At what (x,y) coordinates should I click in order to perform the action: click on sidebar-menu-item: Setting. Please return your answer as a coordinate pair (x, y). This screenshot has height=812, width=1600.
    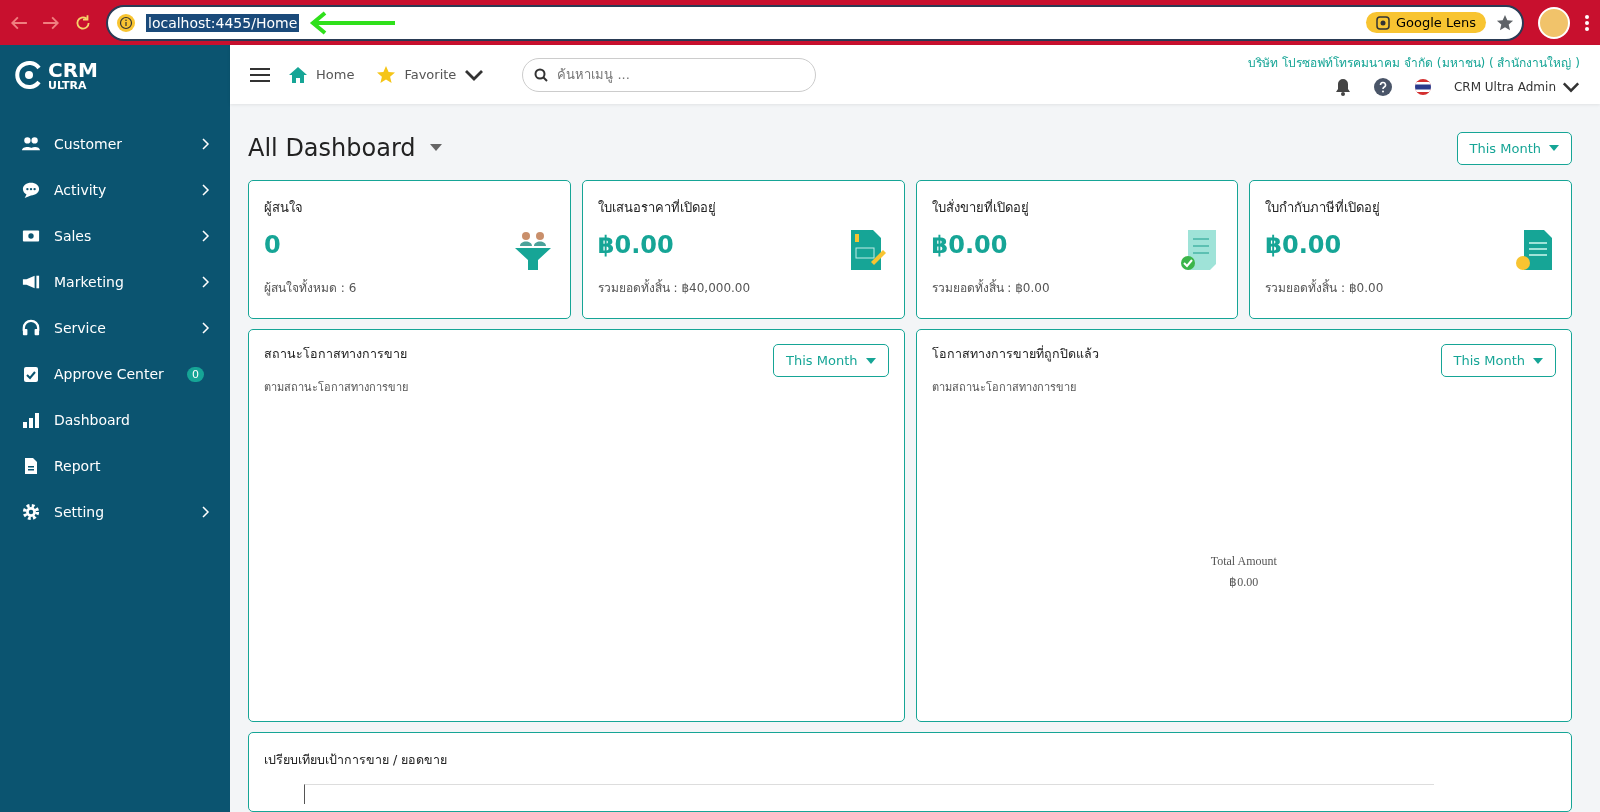
    Looking at the image, I should click on (115, 512).